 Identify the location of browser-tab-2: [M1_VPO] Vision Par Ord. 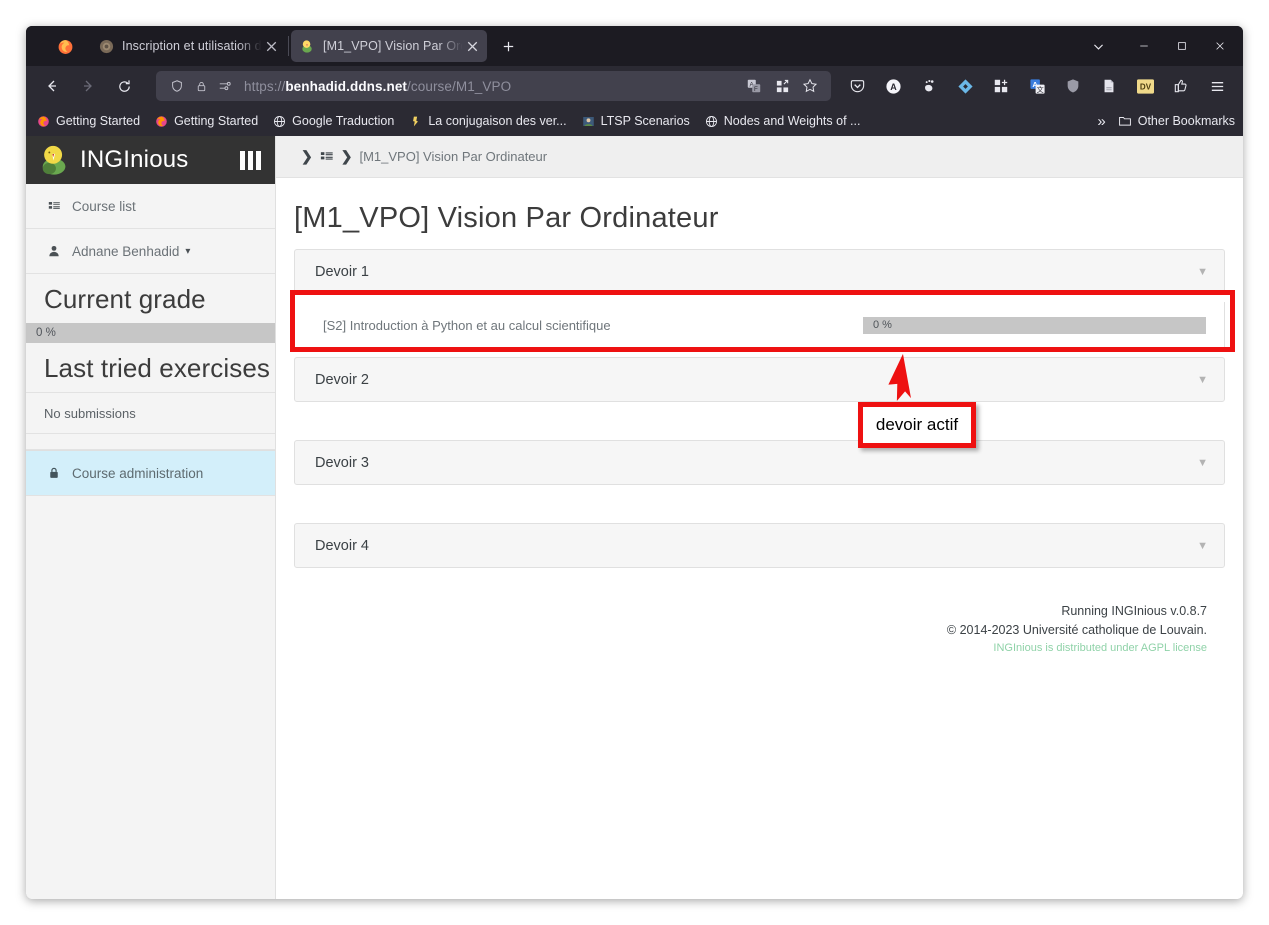
(389, 46).